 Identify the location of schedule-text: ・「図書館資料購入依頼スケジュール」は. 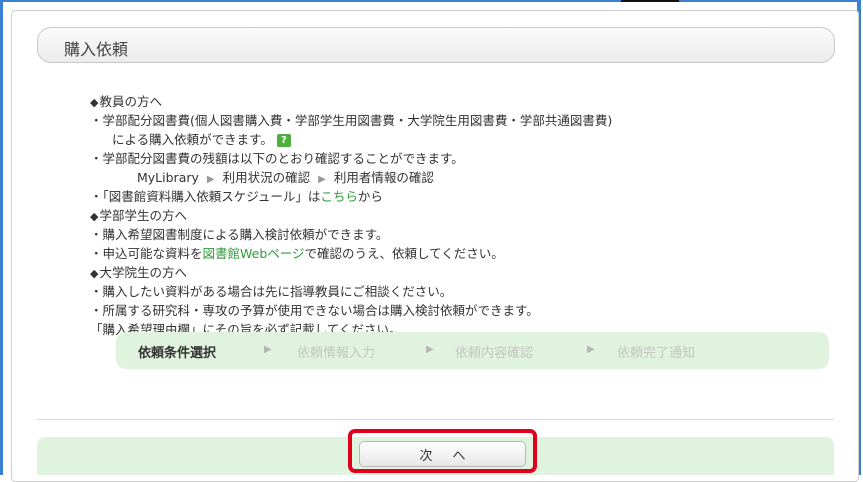
(205, 196).